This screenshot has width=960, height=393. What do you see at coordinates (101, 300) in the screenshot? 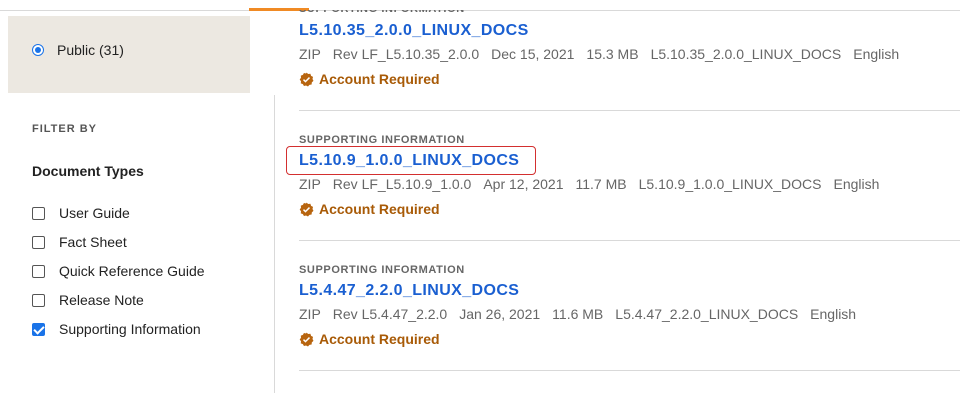
I see `checkbox-label: Release Note` at bounding box center [101, 300].